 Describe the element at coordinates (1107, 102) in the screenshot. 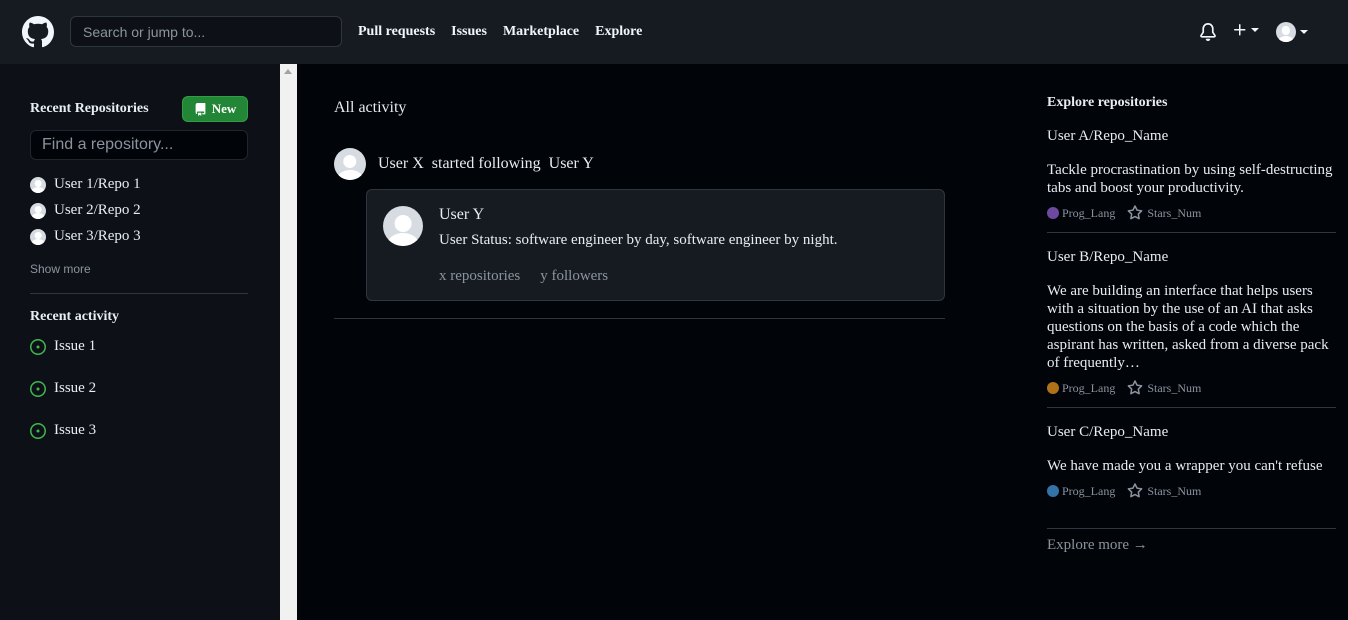

I see `explore-repositories-title: Explore repositories` at that location.